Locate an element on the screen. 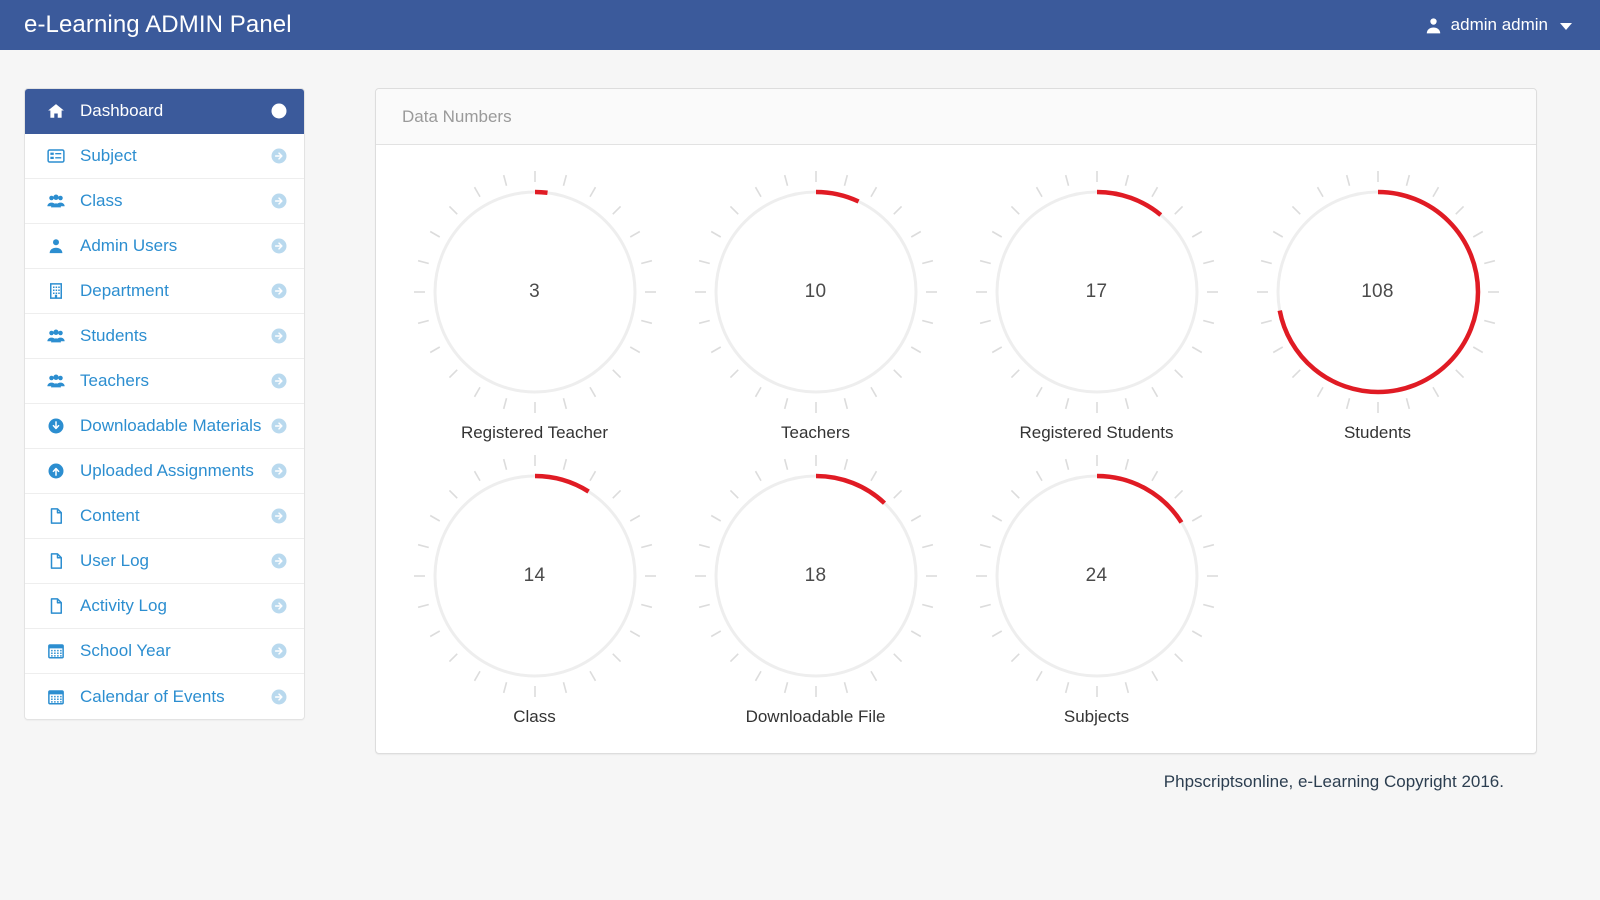  user-menu-label: admin admin is located at coordinates (1499, 24).